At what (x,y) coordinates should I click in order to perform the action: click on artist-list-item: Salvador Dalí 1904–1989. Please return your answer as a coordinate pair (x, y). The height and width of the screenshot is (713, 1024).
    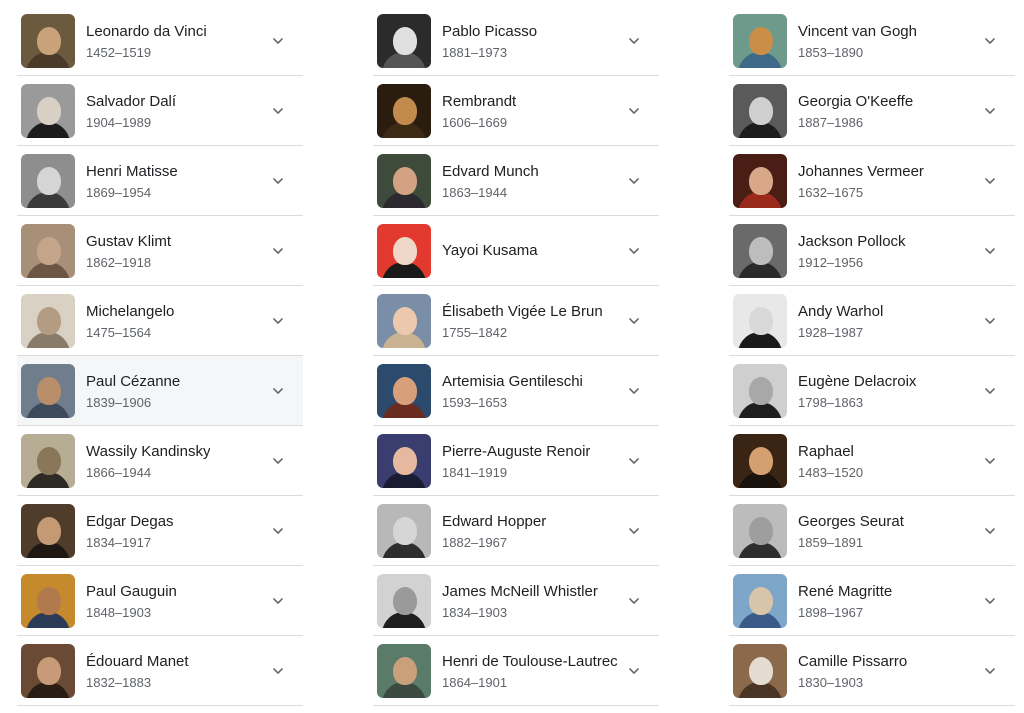
    Looking at the image, I should click on (160, 111).